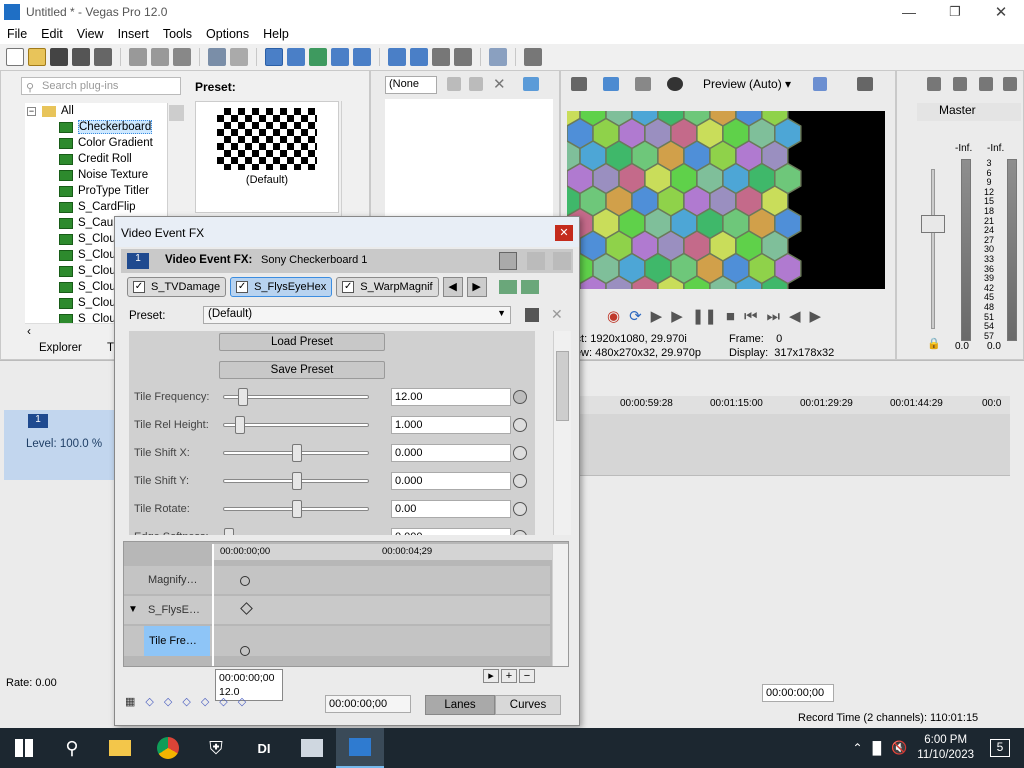 The width and height of the screenshot is (1024, 768). I want to click on auto-ripple-icon, so click(340, 57).